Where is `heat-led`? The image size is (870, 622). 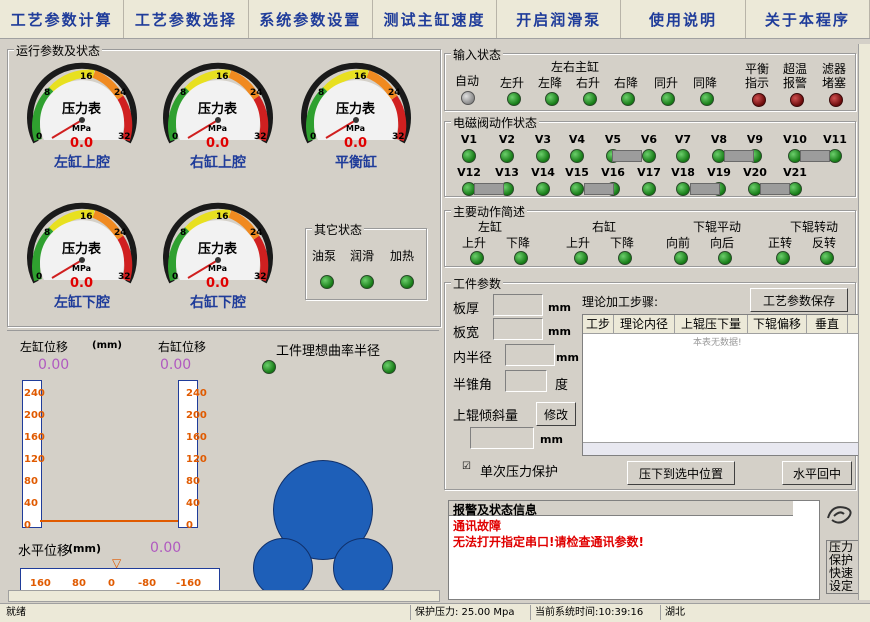 heat-led is located at coordinates (407, 282).